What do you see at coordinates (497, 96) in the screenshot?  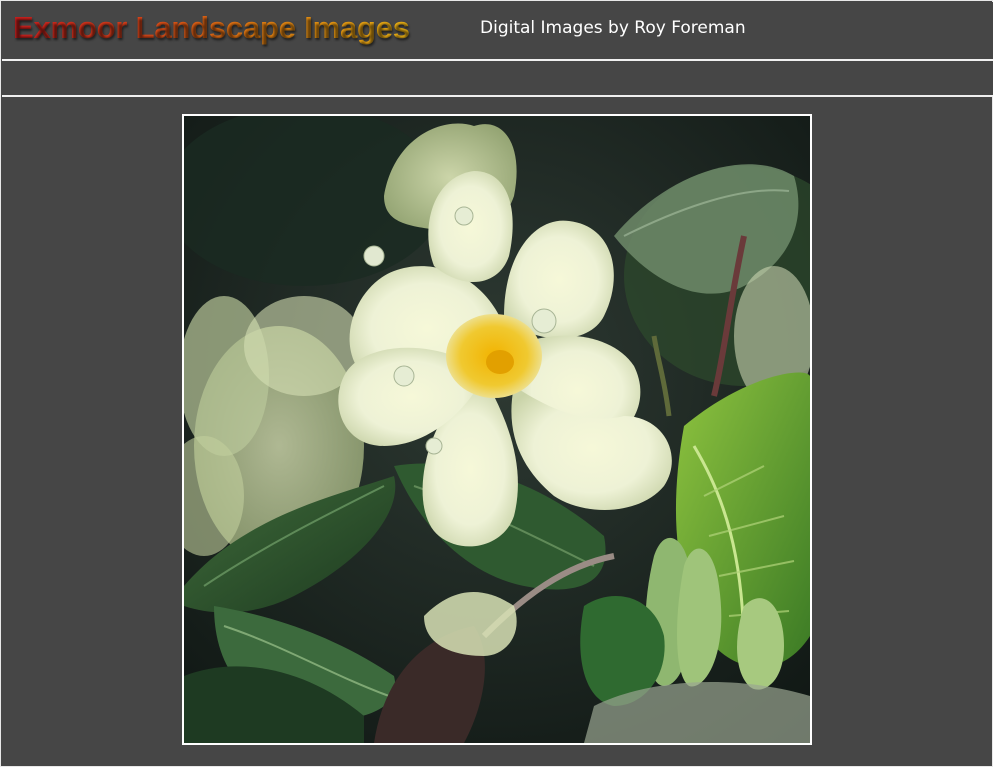 I see `header-divider-bottom` at bounding box center [497, 96].